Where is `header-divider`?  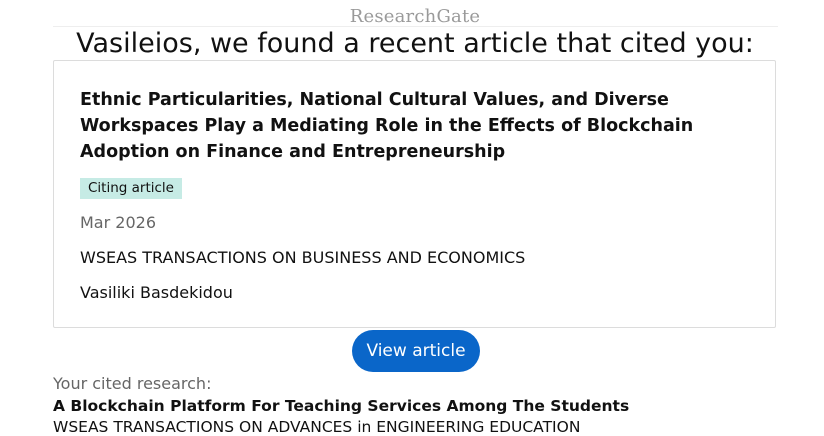
header-divider is located at coordinates (415, 26).